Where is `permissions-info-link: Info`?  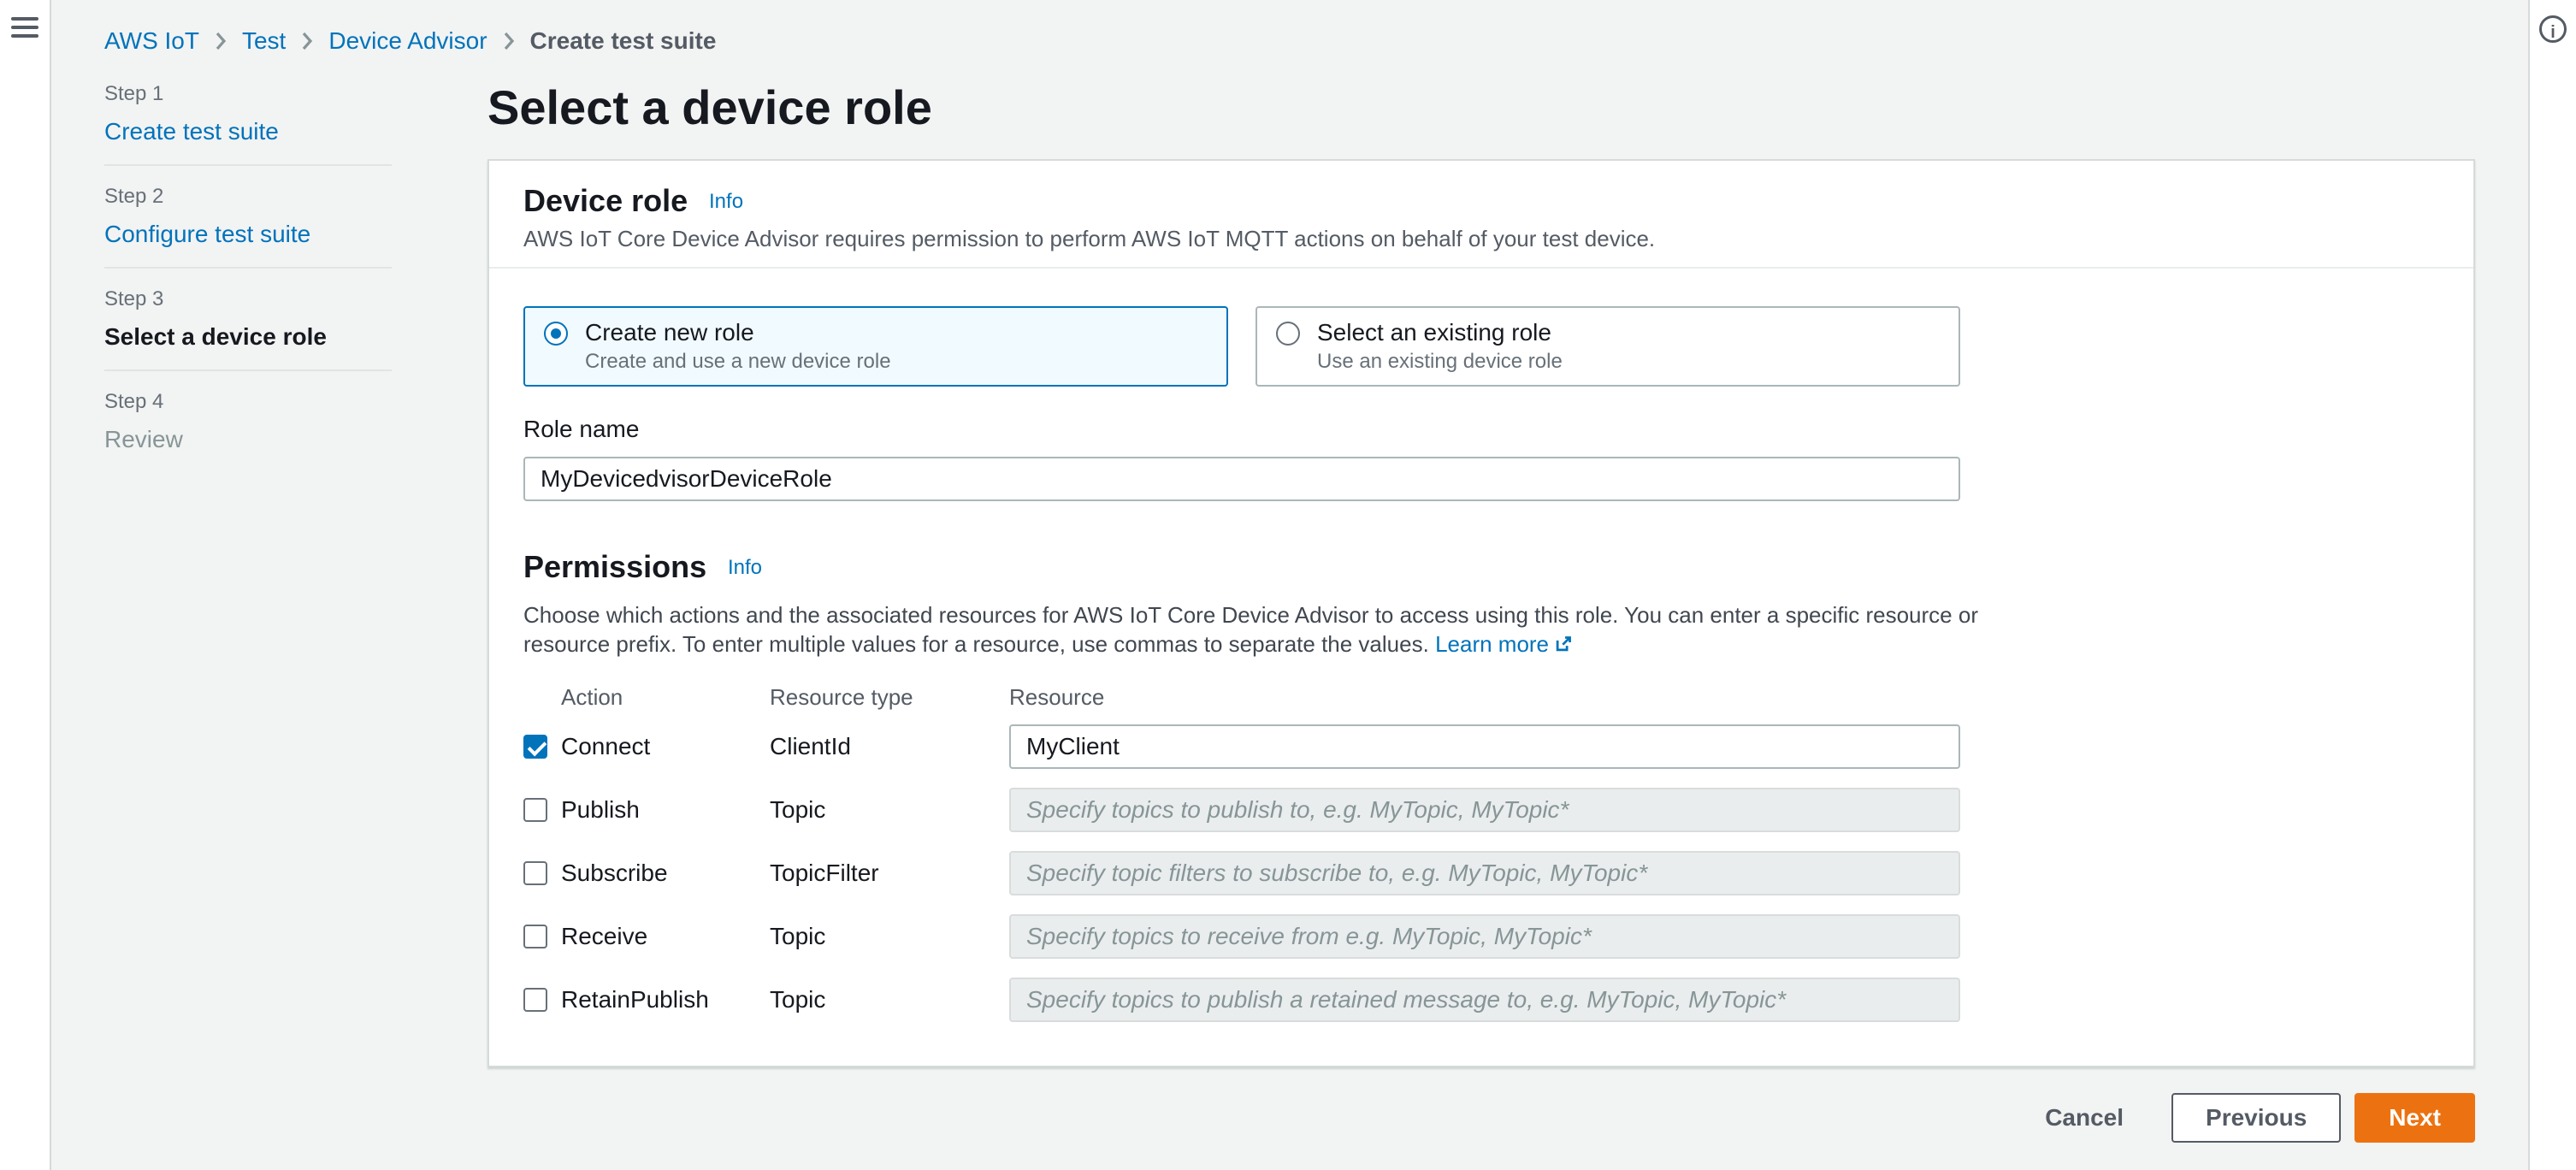 permissions-info-link: Info is located at coordinates (745, 567).